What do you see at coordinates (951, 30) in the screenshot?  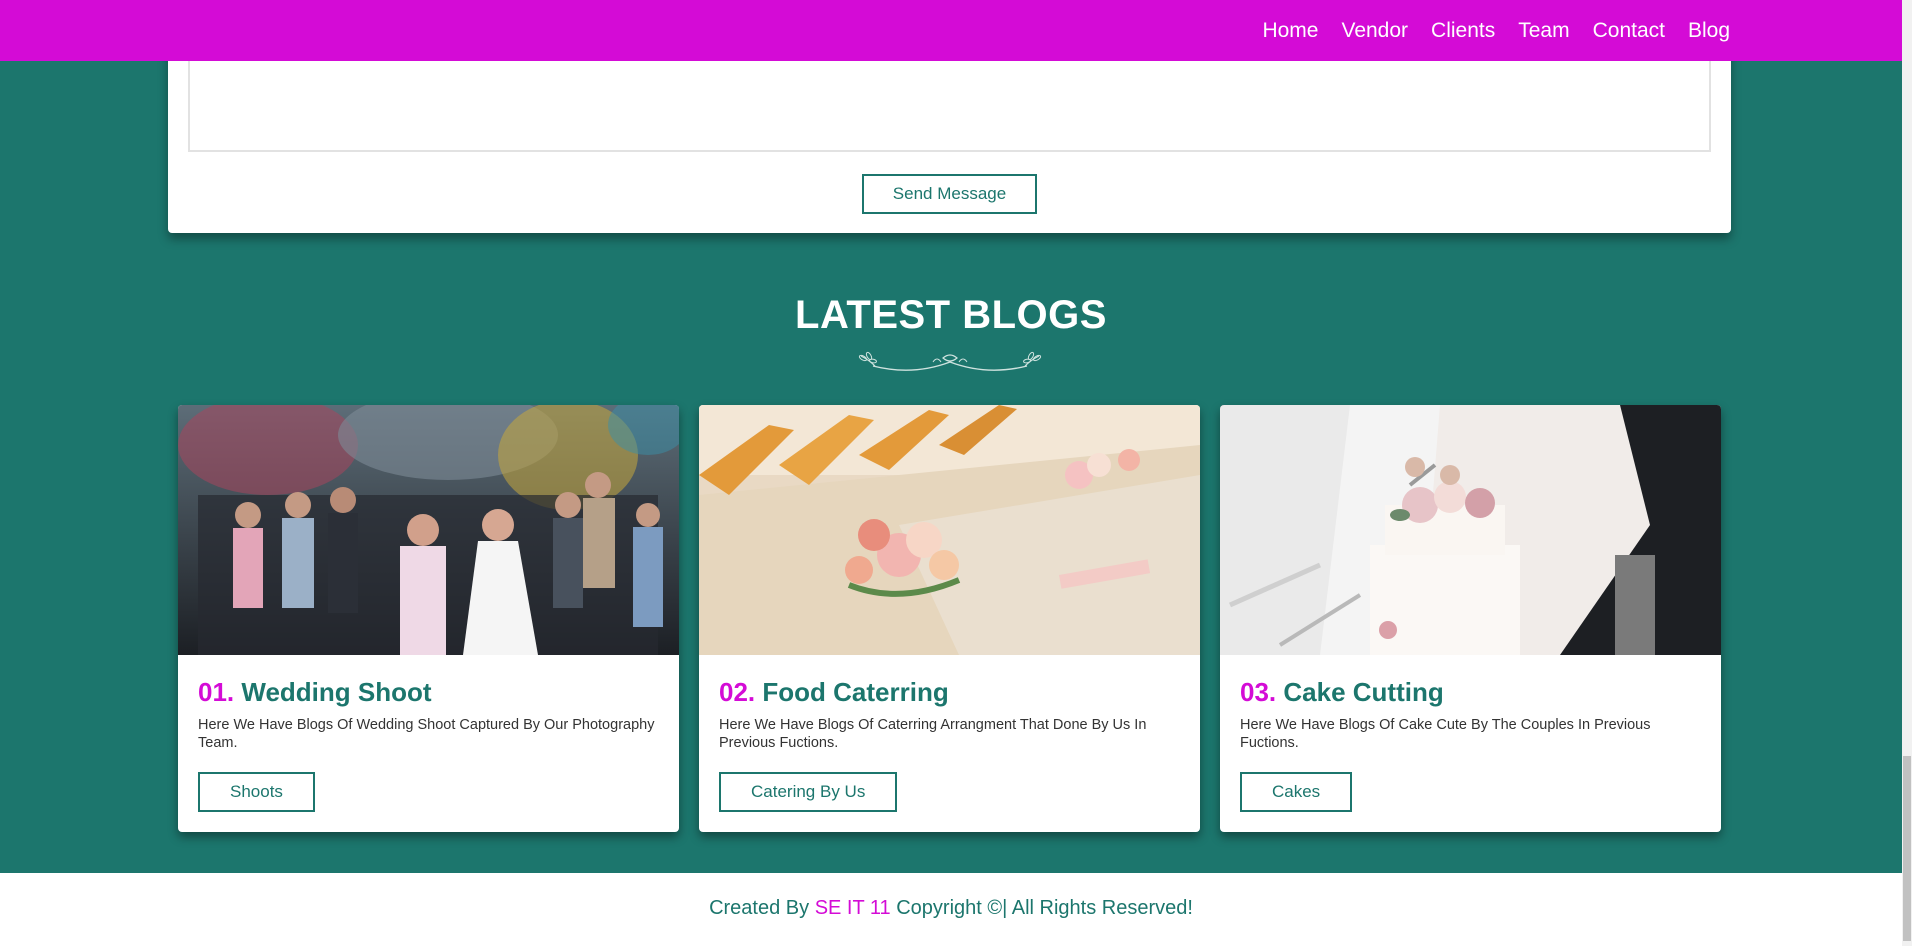 I see `navbar: Home Vendor Clients Team Contact Blog` at bounding box center [951, 30].